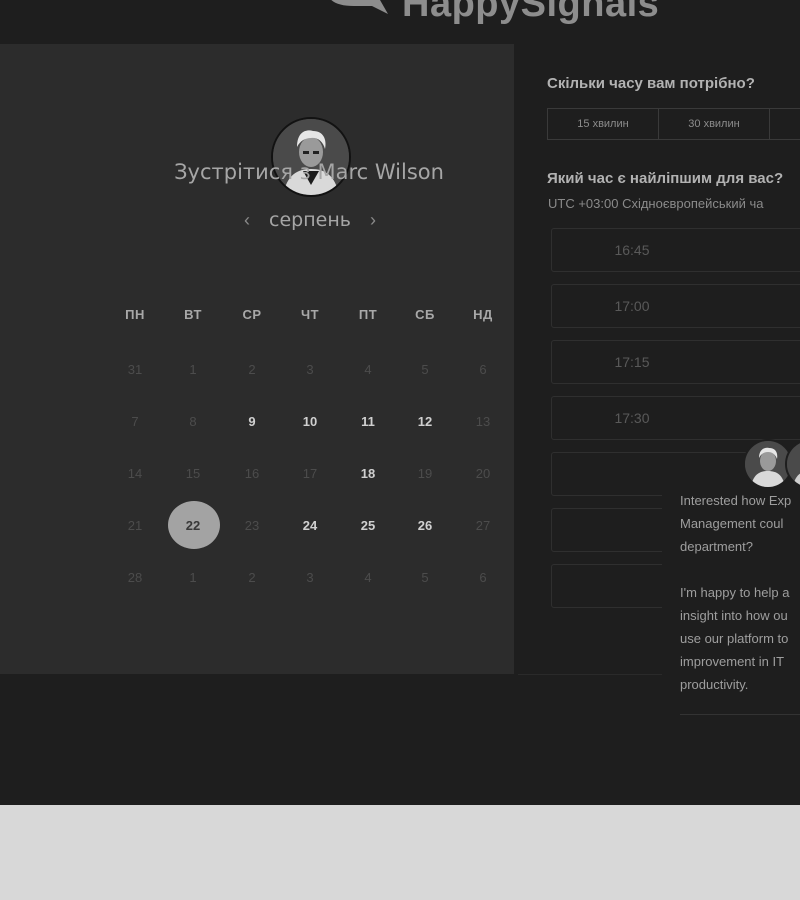 The height and width of the screenshot is (900, 800). I want to click on meeting-title: Зустрітися з Marc Wilson, so click(309, 172).